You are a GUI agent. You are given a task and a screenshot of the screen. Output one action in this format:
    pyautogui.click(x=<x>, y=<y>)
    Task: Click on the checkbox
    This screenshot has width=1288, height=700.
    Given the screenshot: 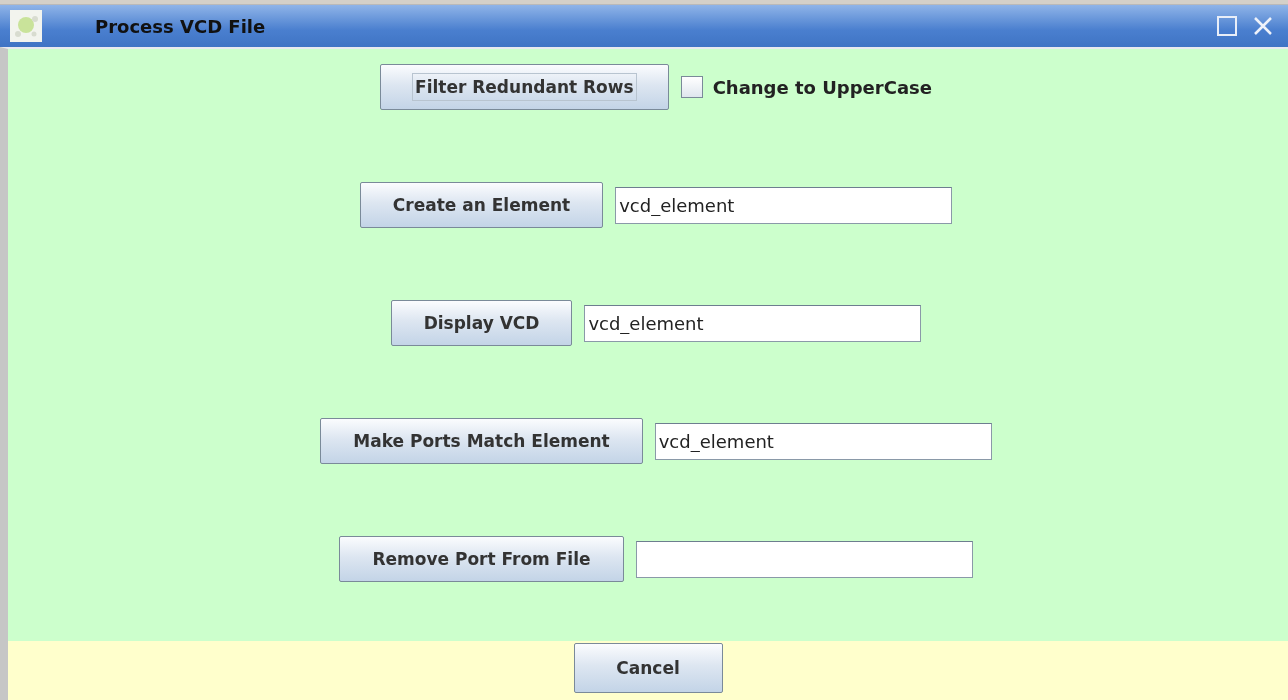 What is the action you would take?
    pyautogui.click(x=691, y=87)
    